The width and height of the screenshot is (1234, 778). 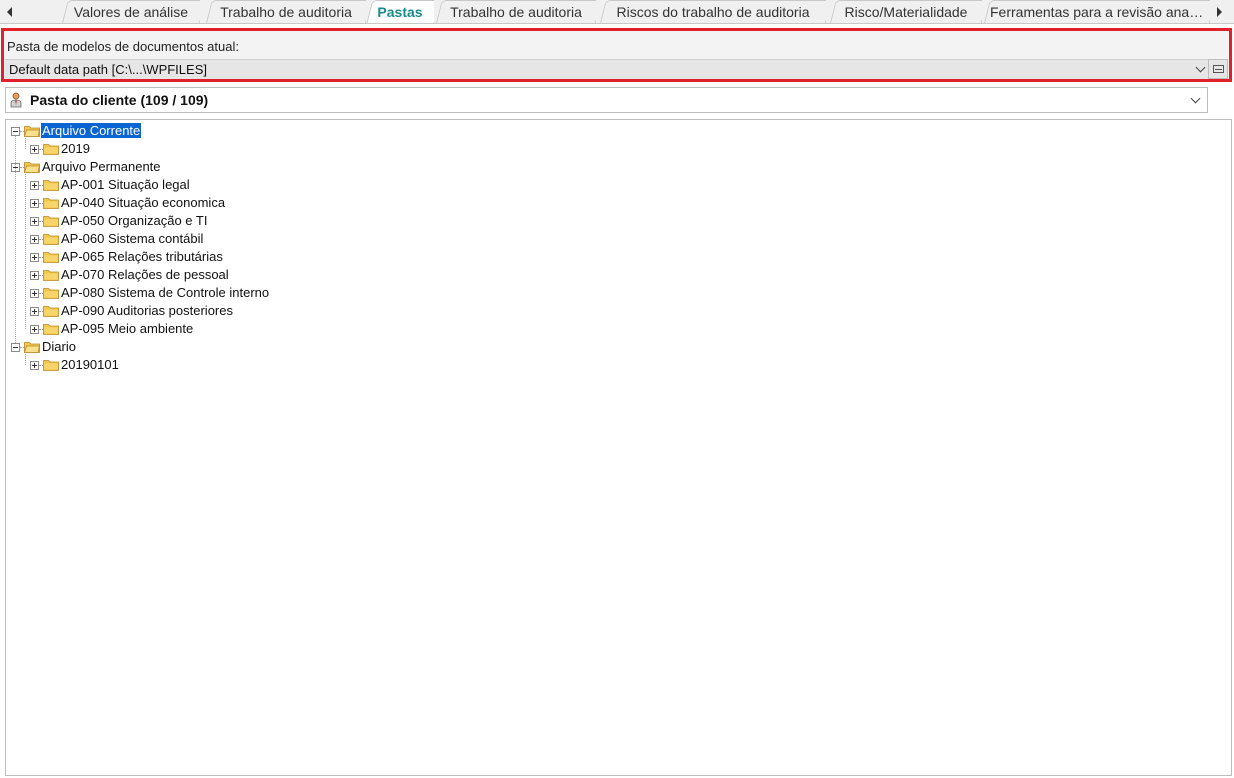 What do you see at coordinates (101, 166) in the screenshot?
I see `tree-node-label: Arquivo Permanente` at bounding box center [101, 166].